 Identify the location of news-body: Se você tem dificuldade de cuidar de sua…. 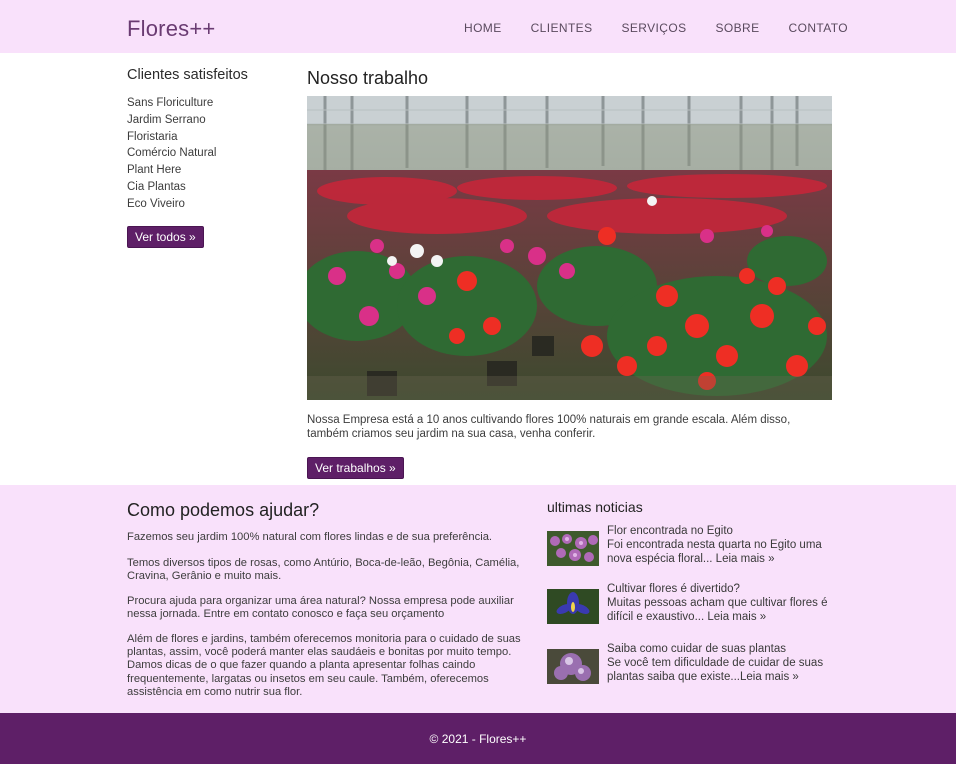
(715, 670).